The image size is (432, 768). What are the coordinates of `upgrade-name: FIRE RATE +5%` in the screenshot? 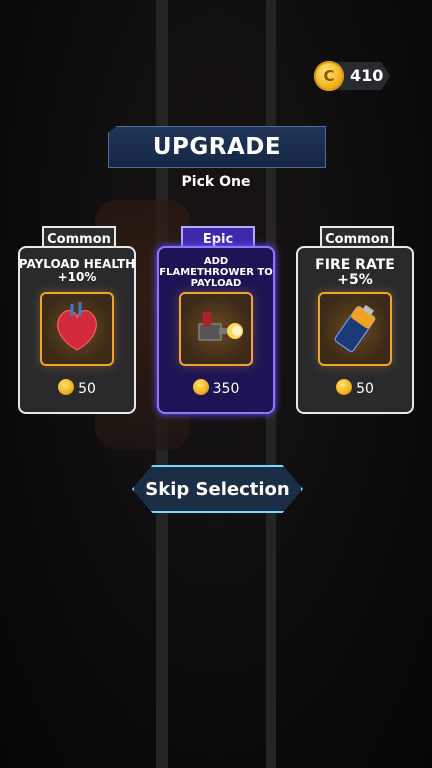 It's located at (355, 272).